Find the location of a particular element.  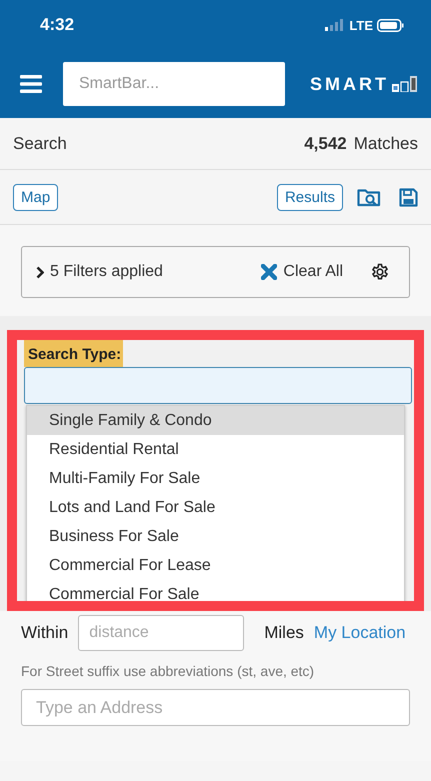

settings-icon is located at coordinates (380, 272).